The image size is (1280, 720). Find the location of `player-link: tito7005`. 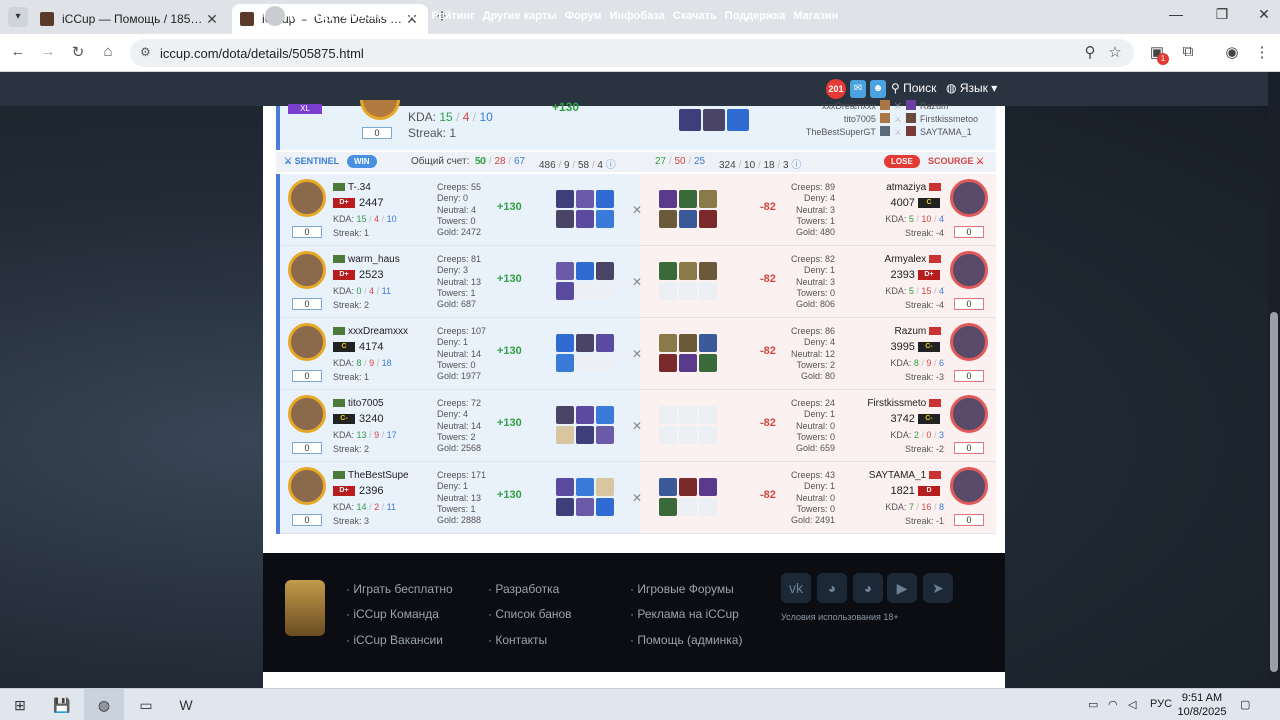

player-link: tito7005 is located at coordinates (860, 119).